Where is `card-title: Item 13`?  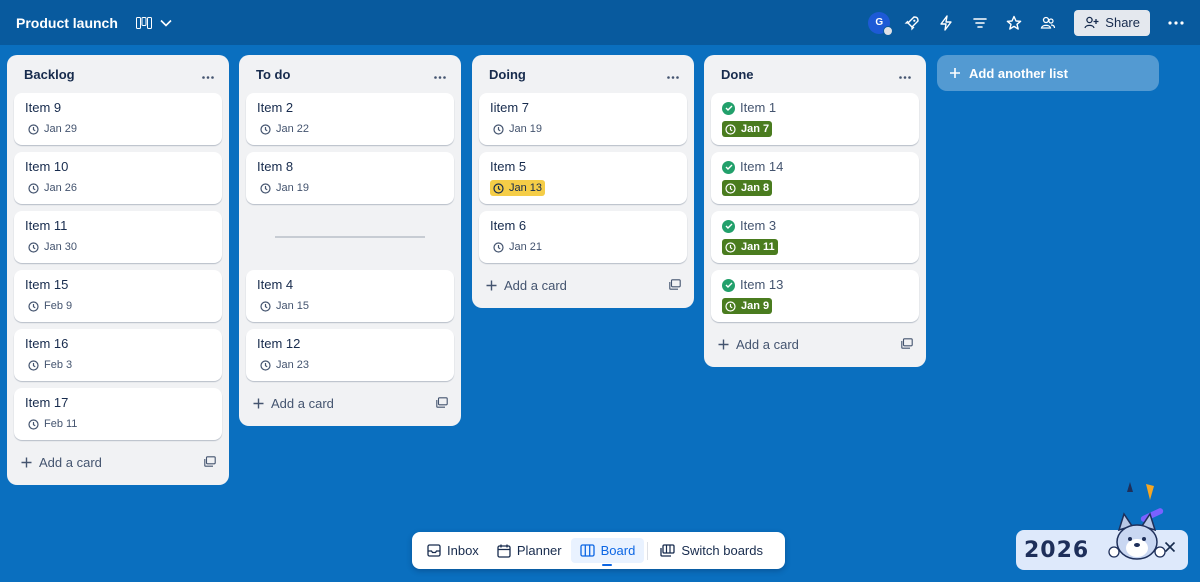
card-title: Item 13 is located at coordinates (762, 284).